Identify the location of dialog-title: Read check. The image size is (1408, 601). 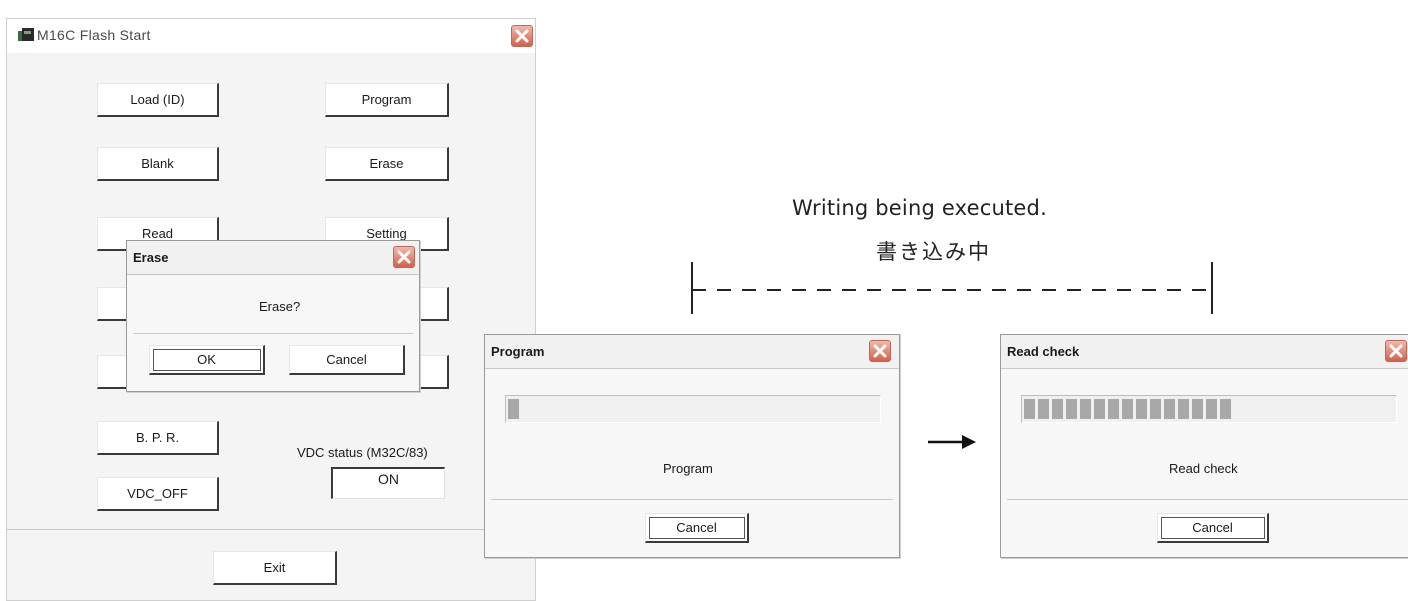
(1043, 351).